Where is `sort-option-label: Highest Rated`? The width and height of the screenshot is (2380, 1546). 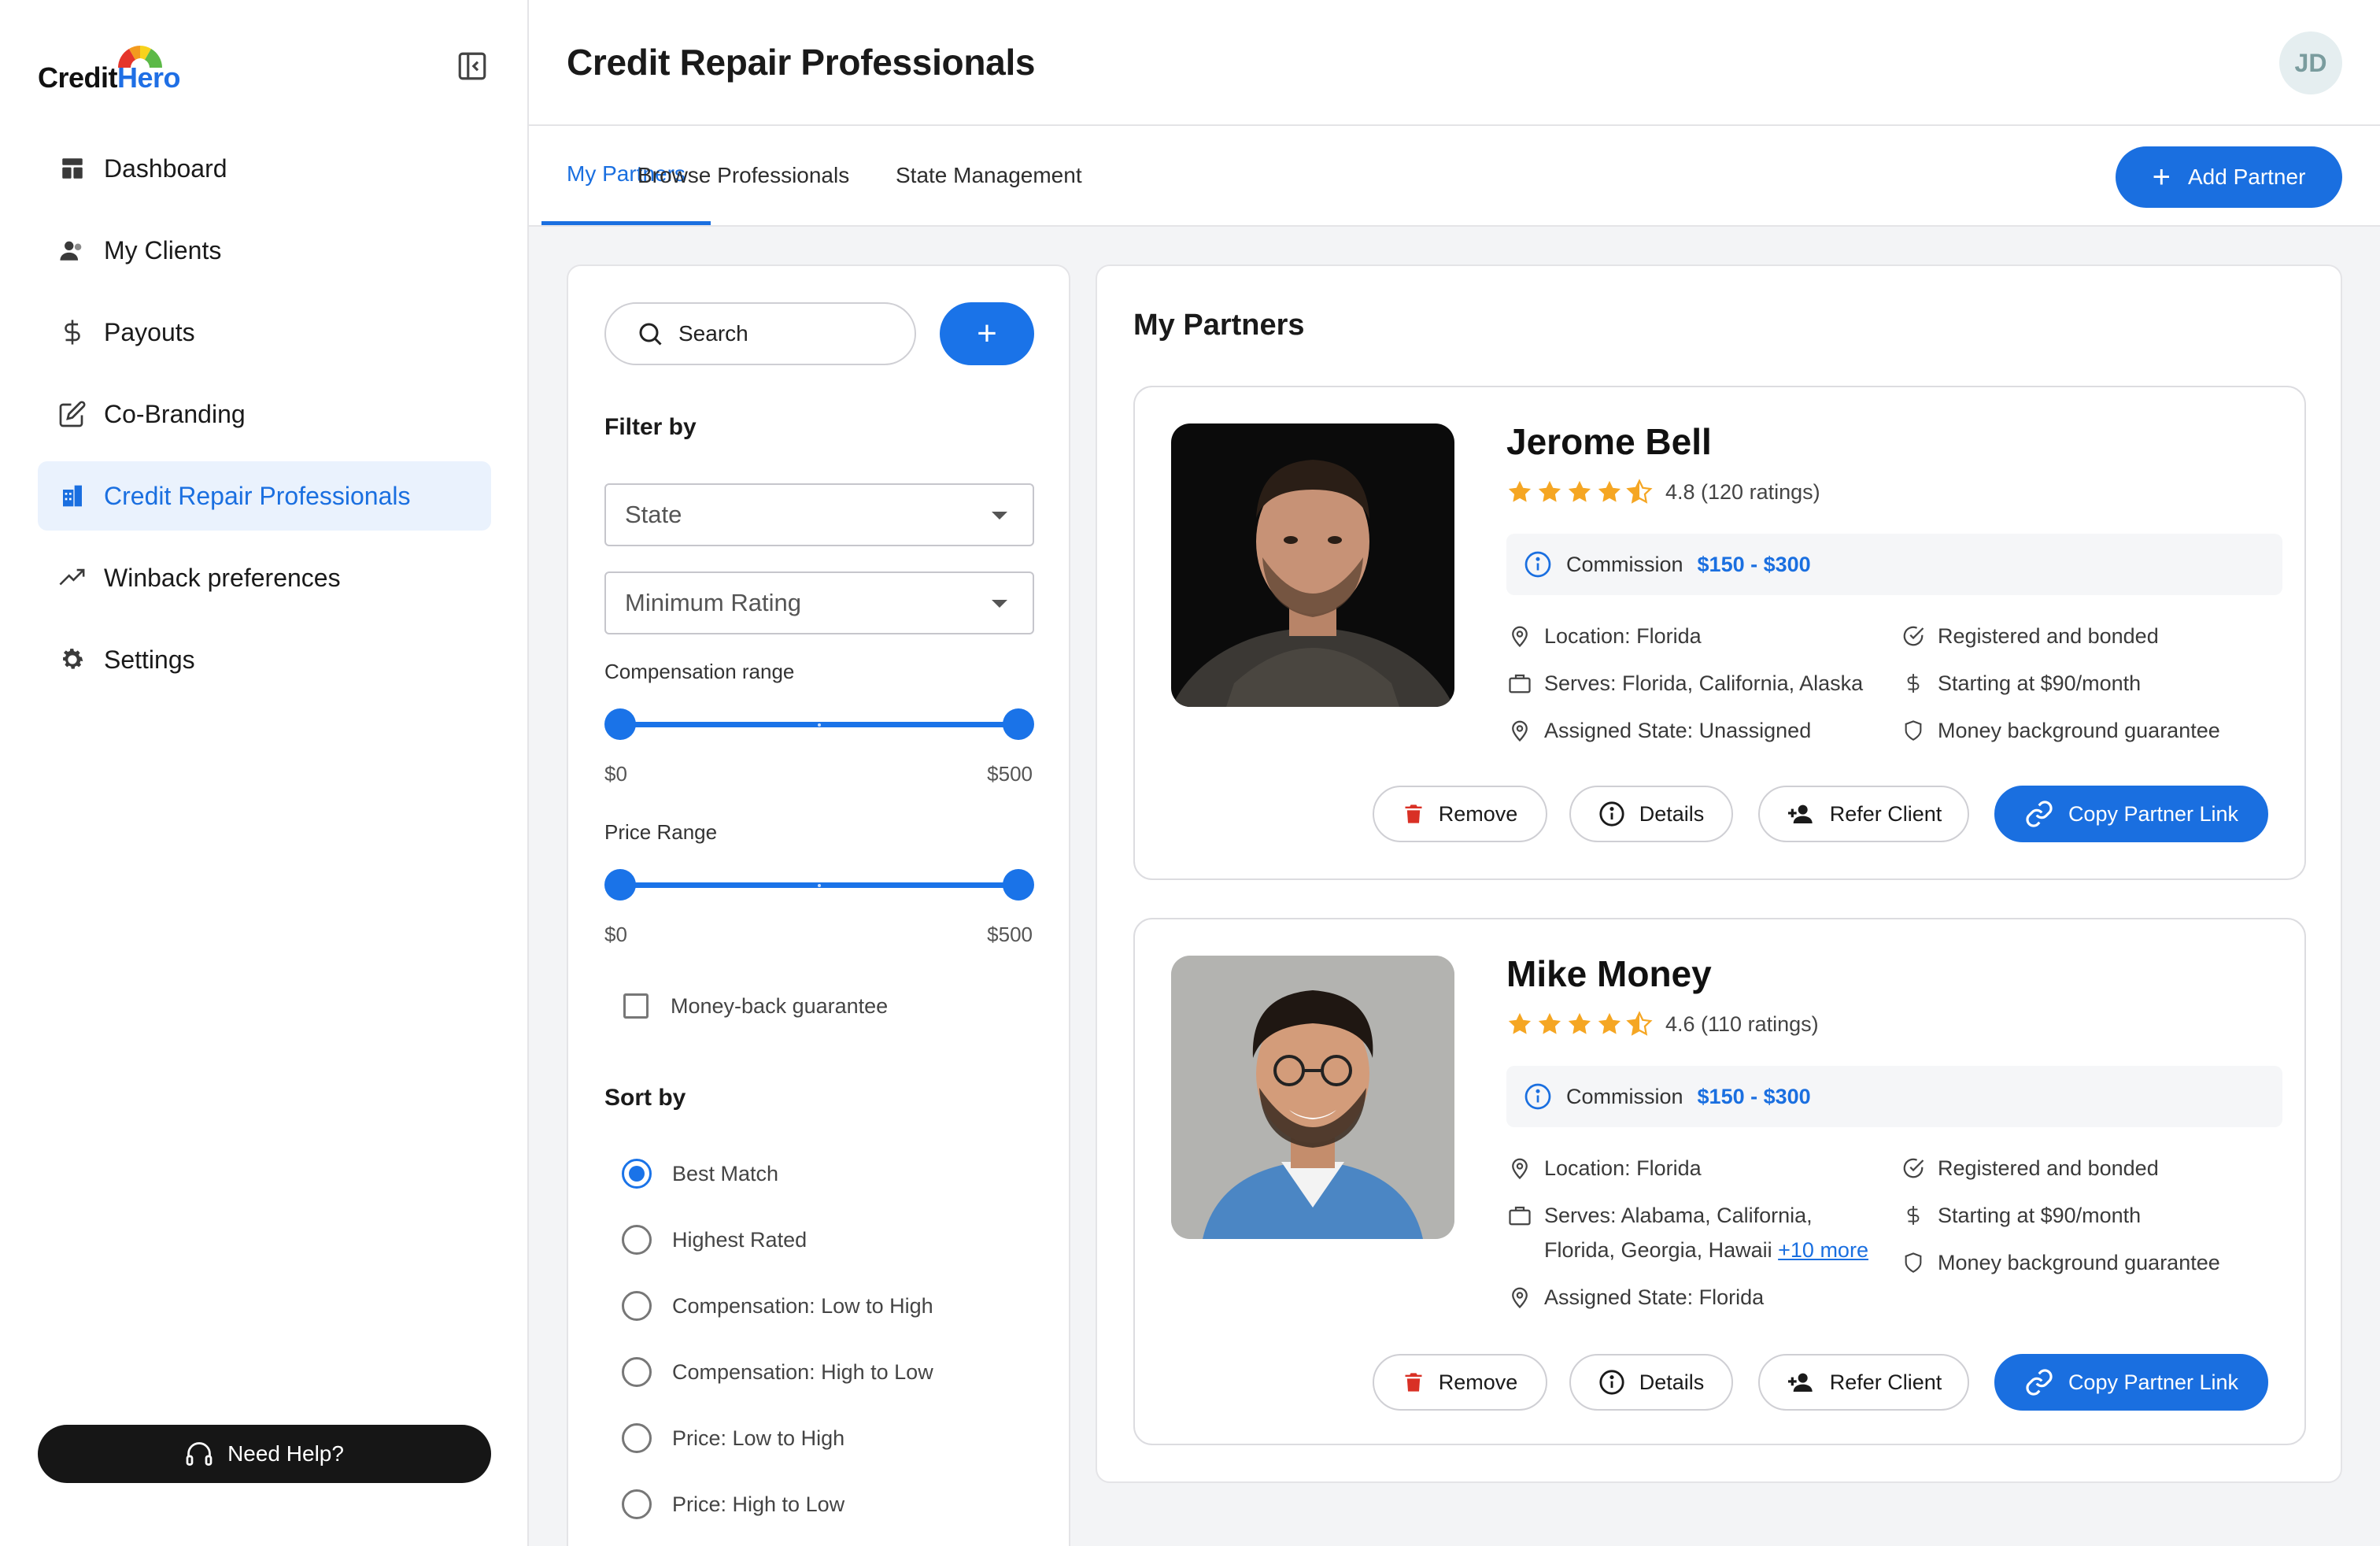 sort-option-label: Highest Rated is located at coordinates (740, 1239).